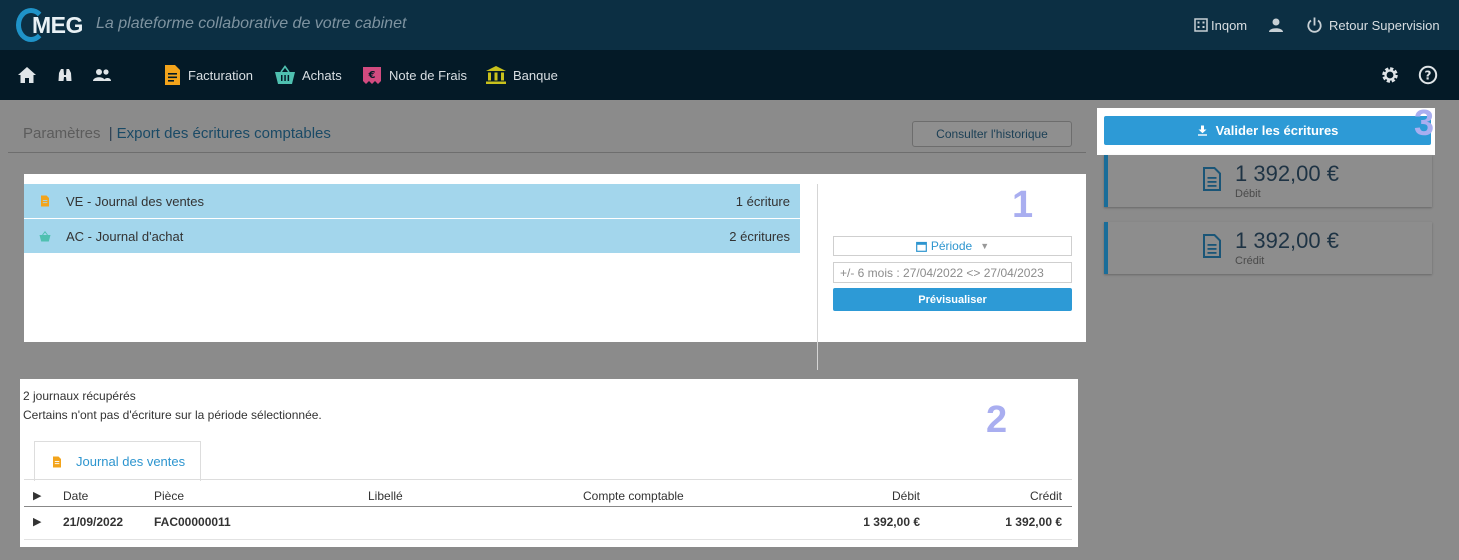 The image size is (1459, 560). What do you see at coordinates (1023, 205) in the screenshot?
I see `step-marker-1: 1` at bounding box center [1023, 205].